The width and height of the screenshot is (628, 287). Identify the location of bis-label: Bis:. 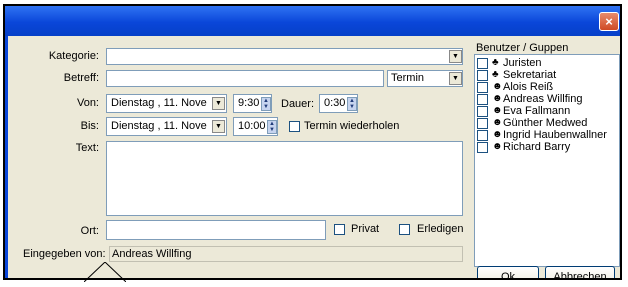
(89, 126).